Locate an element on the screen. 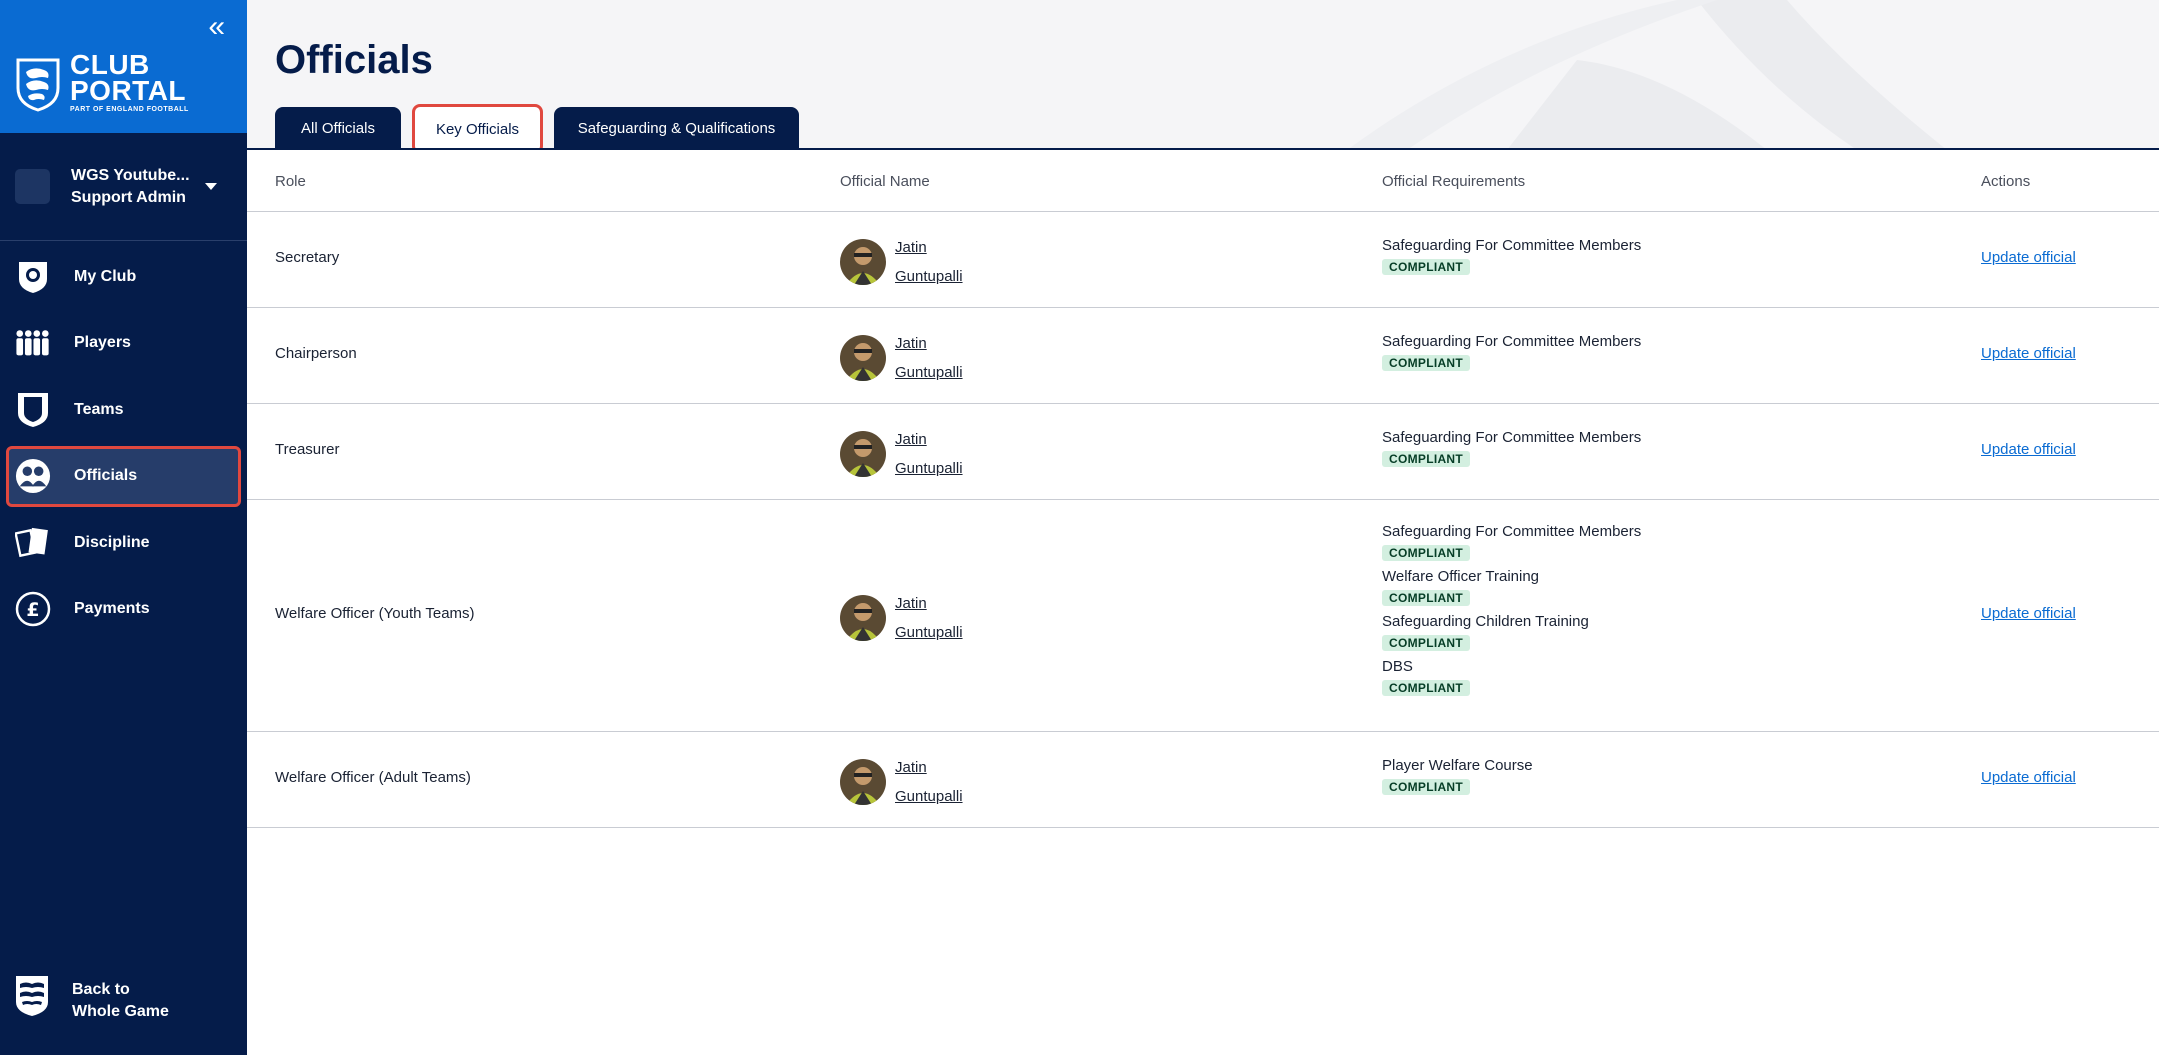 The height and width of the screenshot is (1055, 2159). sidebar-item-discipline: Discipline is located at coordinates (123, 542).